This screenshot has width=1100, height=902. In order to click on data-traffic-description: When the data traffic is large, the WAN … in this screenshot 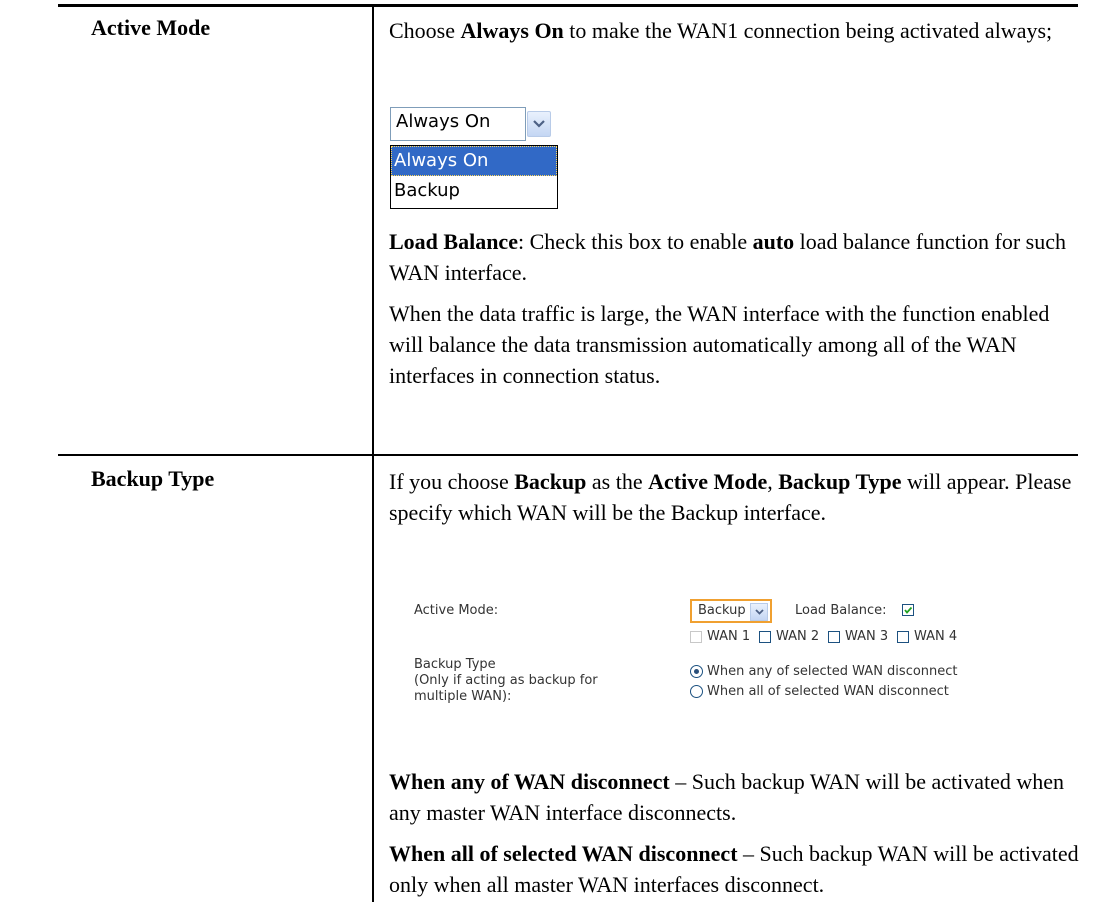, I will do `click(719, 344)`.